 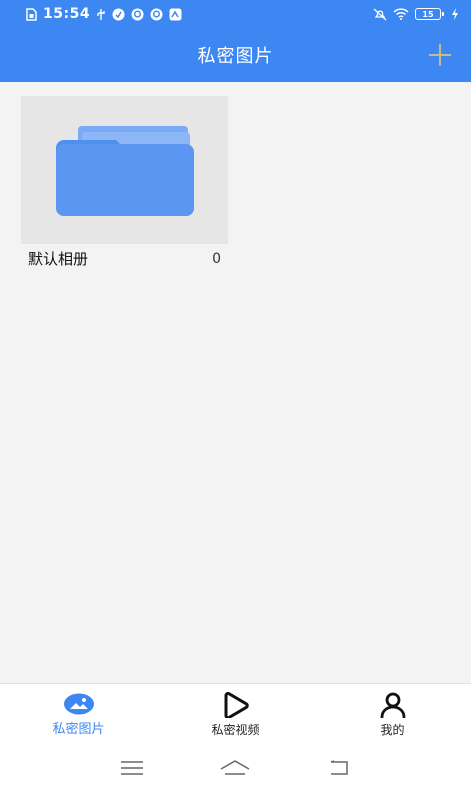 I want to click on bottom-nav: 私密图片 私密视频 我的, so click(x=235, y=714).